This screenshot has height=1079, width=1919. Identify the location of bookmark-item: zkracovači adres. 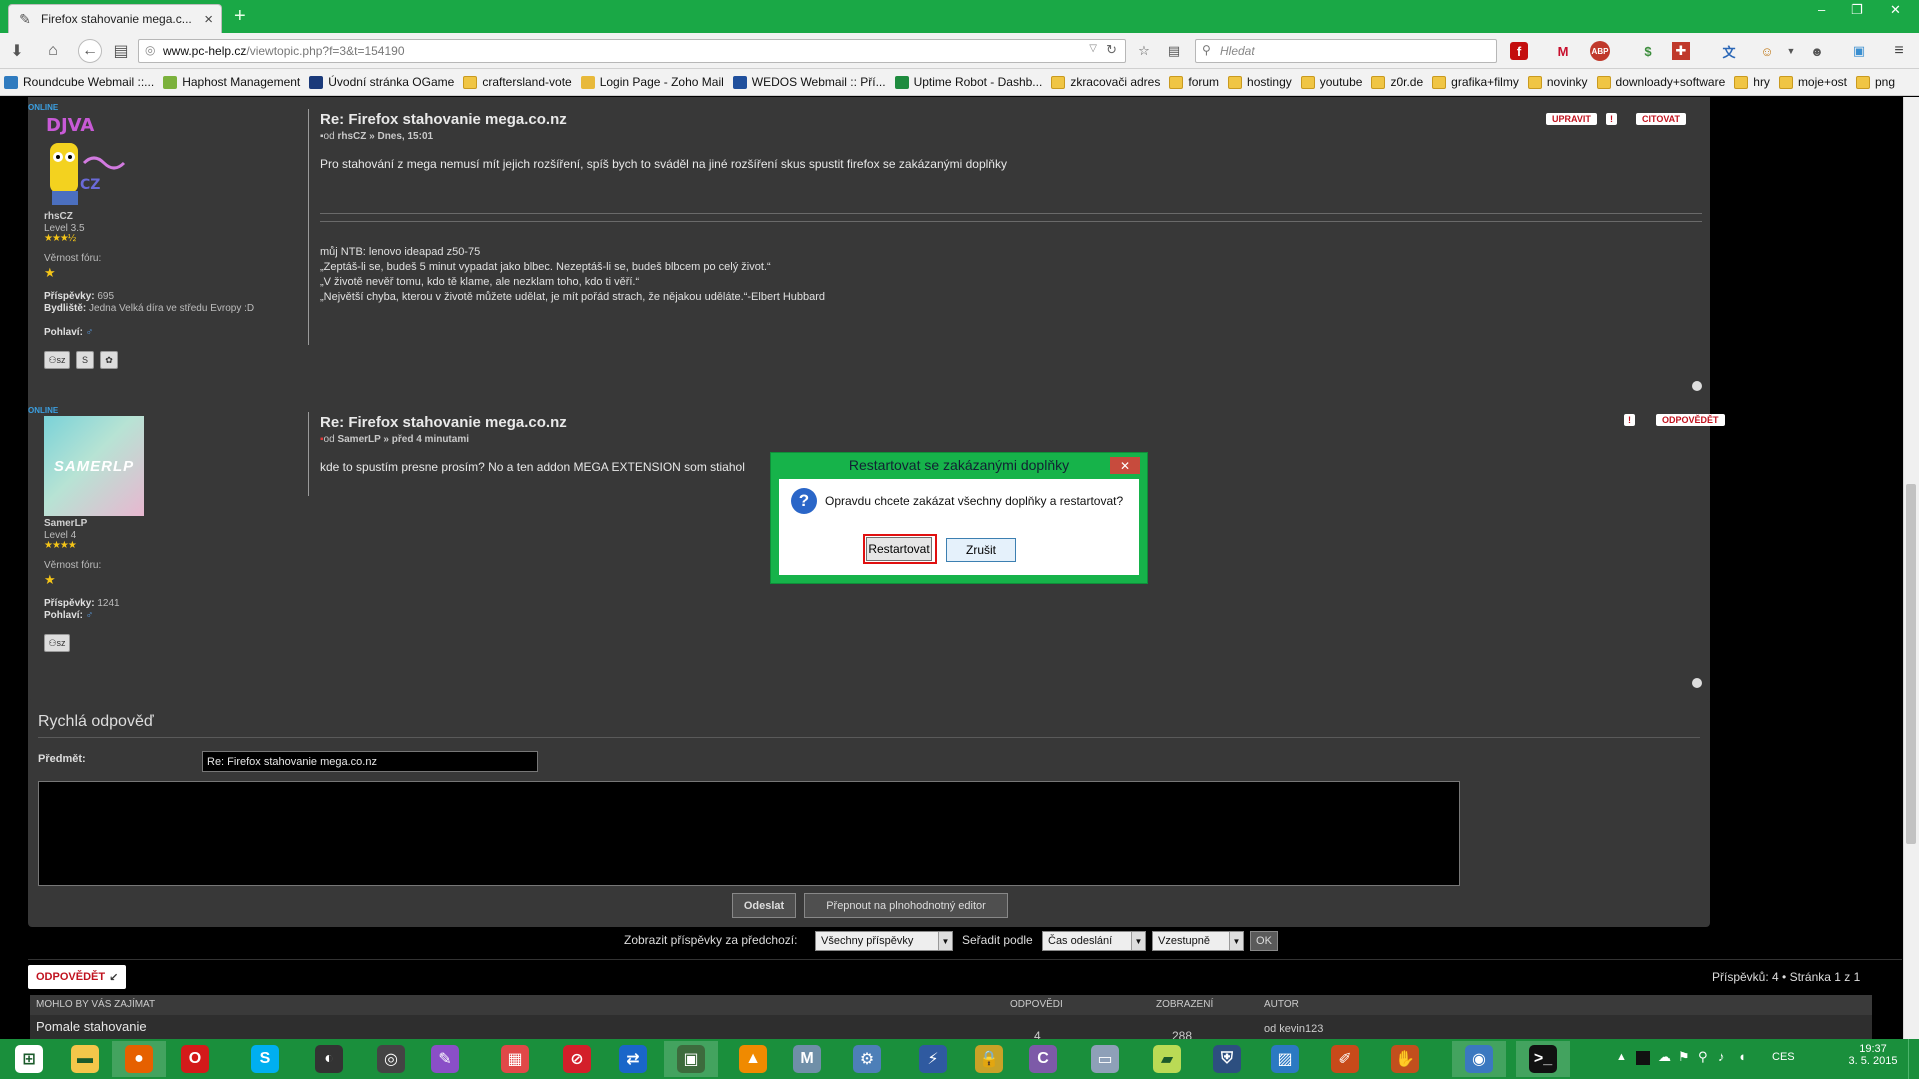
(1105, 82).